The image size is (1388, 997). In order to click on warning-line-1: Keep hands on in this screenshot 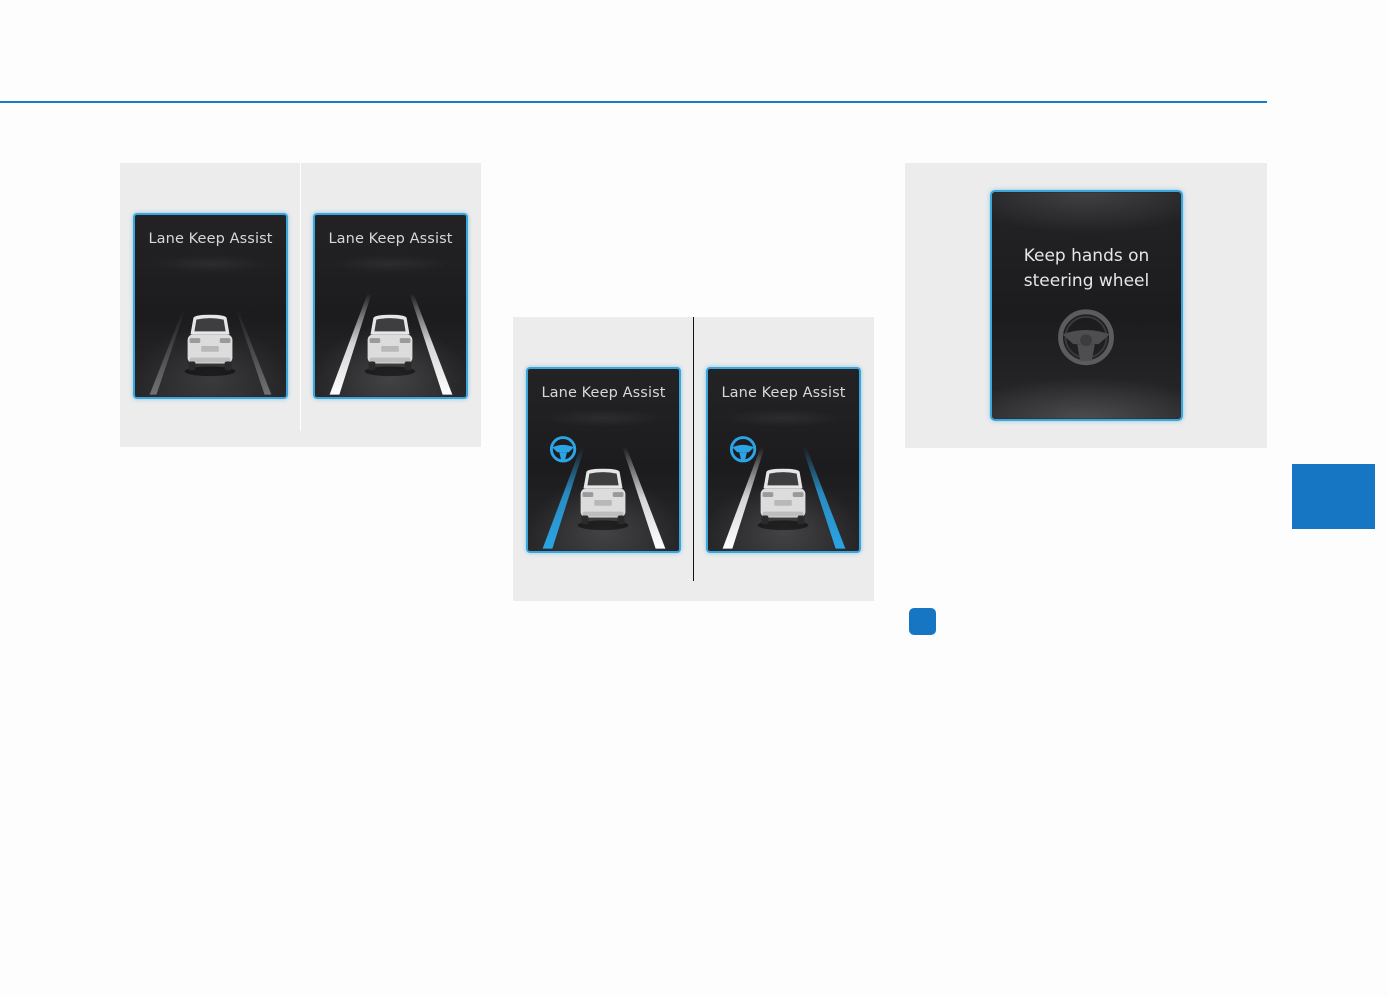, I will do `click(1086, 256)`.